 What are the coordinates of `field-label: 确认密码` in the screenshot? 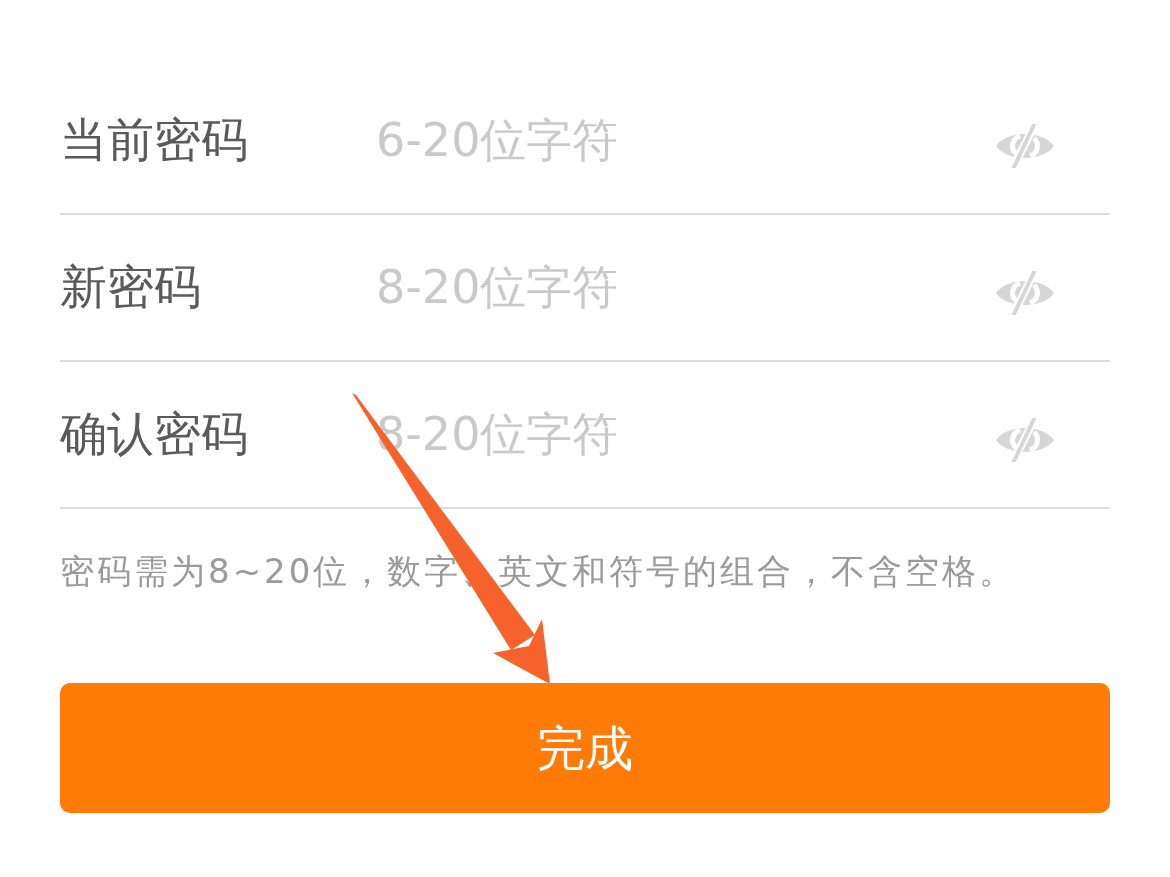 It's located at (154, 434).